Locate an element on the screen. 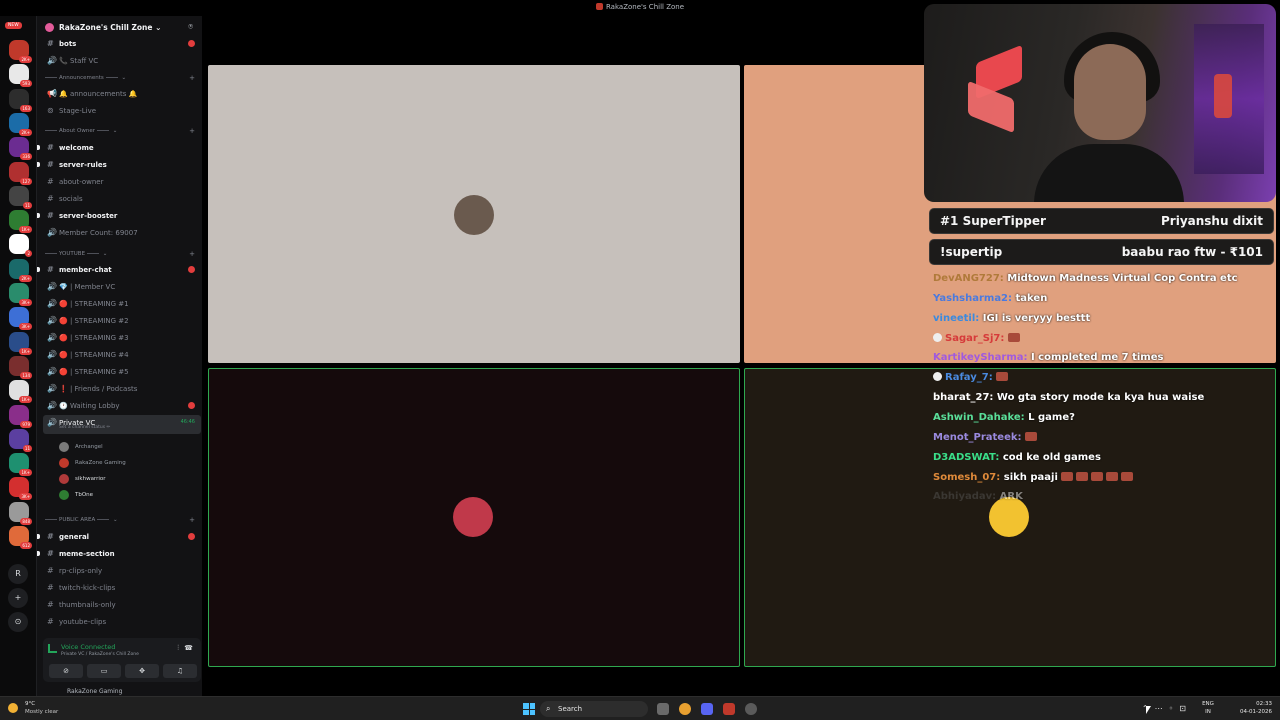  channel-welcome: # welcome is located at coordinates (119, 147).